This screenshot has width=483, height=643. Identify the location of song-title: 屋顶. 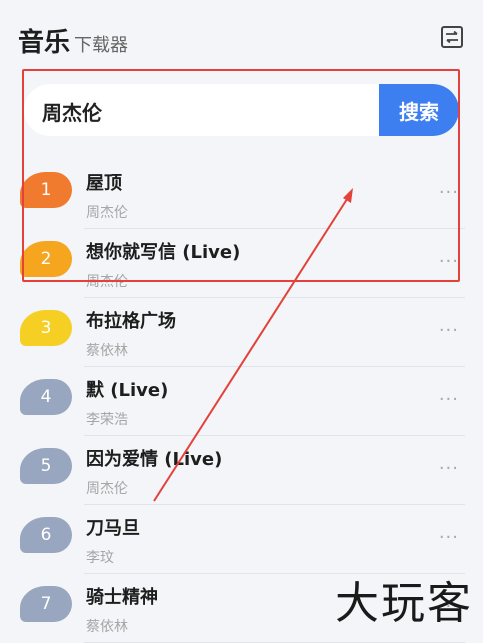
(104, 183).